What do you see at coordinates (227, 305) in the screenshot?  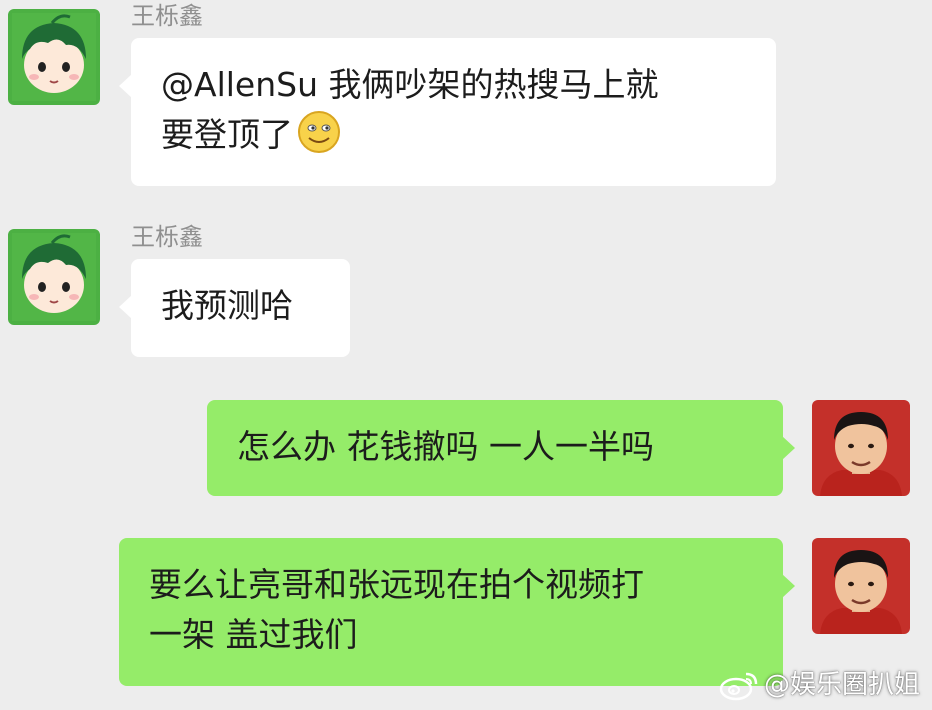 I see `message-text: 我预测哈` at bounding box center [227, 305].